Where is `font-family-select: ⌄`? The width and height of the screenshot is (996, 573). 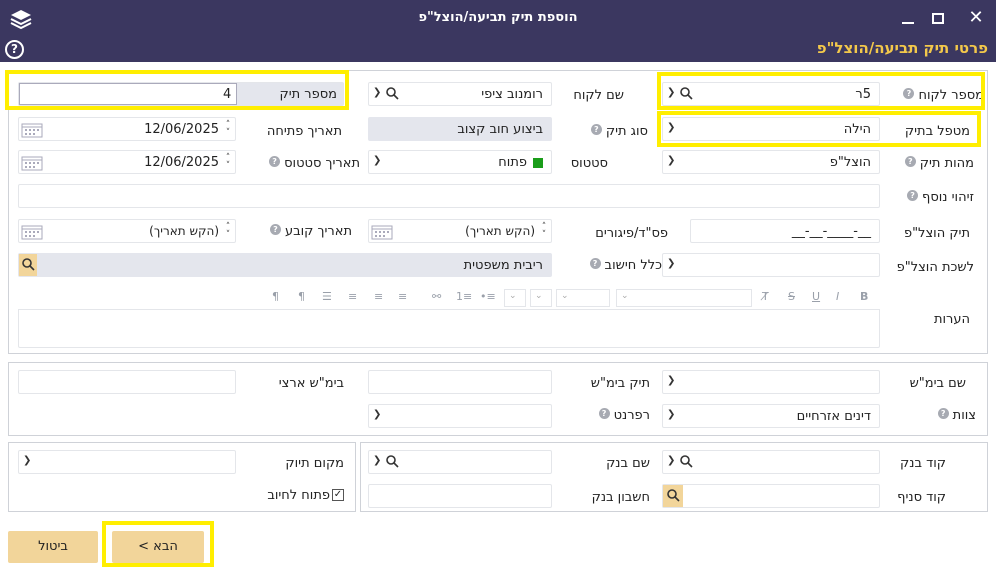 font-family-select: ⌄ is located at coordinates (583, 298).